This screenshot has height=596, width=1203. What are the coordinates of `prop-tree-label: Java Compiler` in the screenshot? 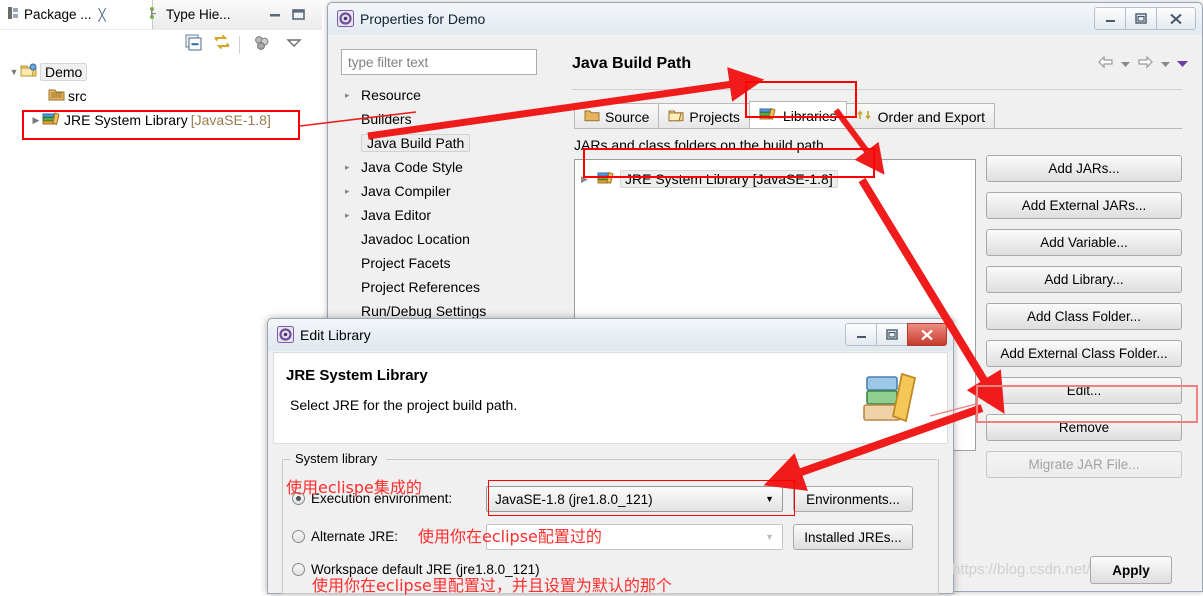 It's located at (406, 191).